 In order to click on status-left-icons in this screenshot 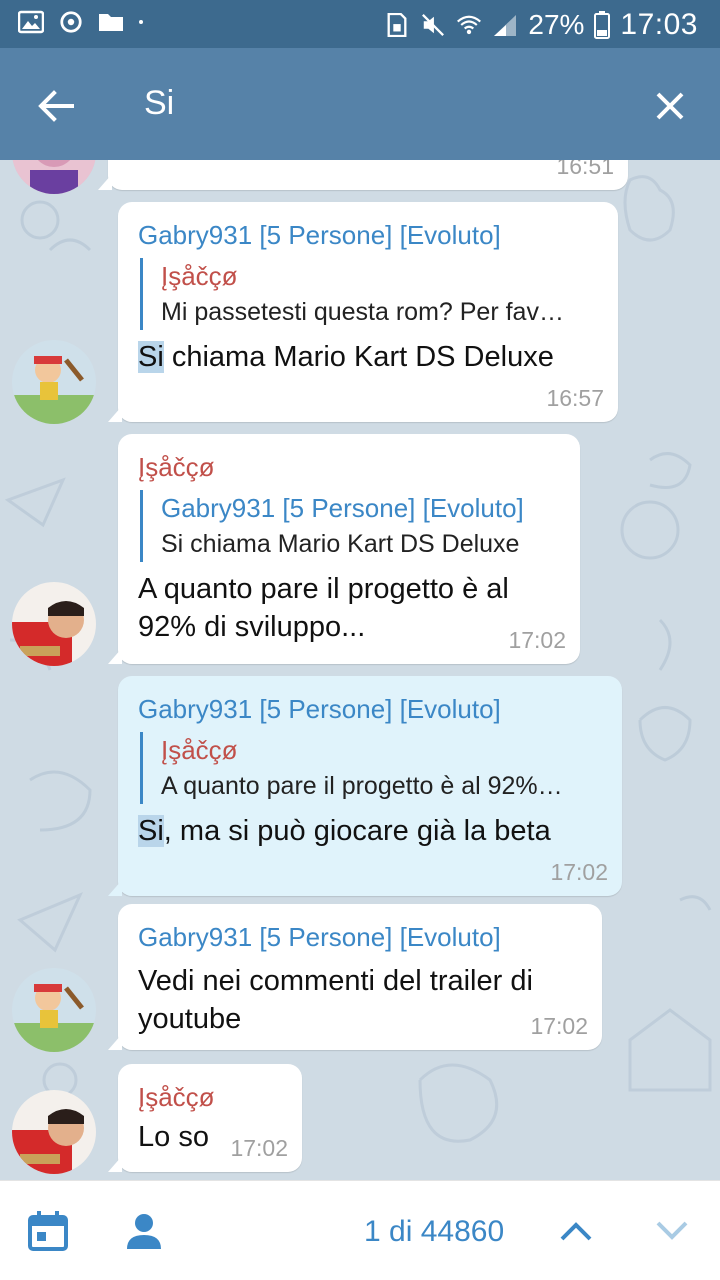, I will do `click(81, 22)`.